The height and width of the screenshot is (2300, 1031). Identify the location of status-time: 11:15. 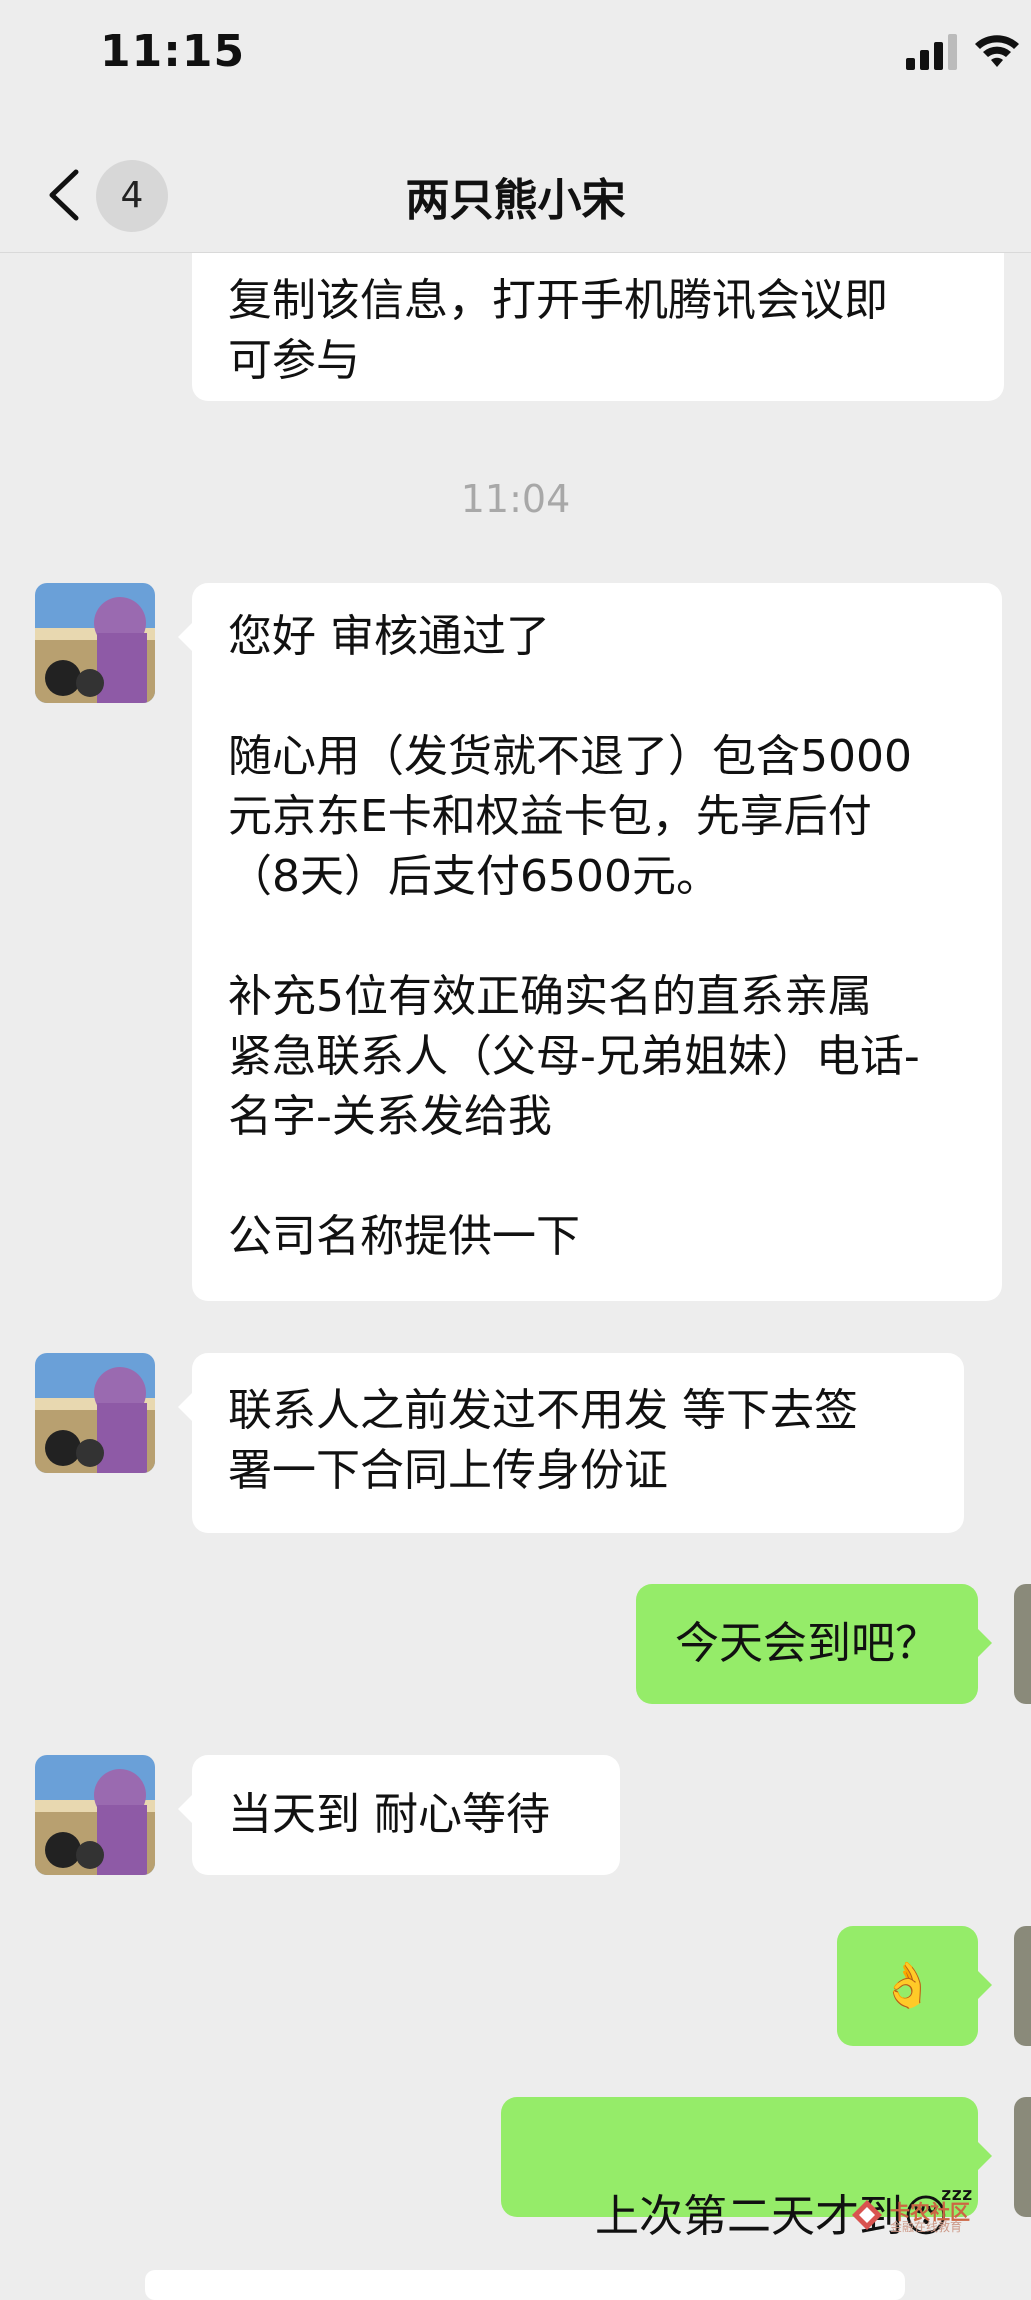
(173, 51).